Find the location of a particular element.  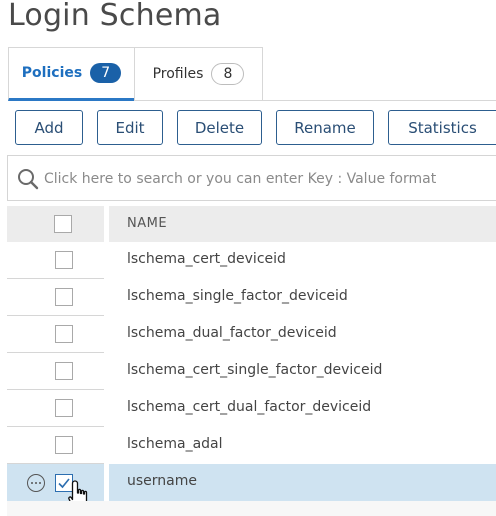

search-input is located at coordinates (264, 179).